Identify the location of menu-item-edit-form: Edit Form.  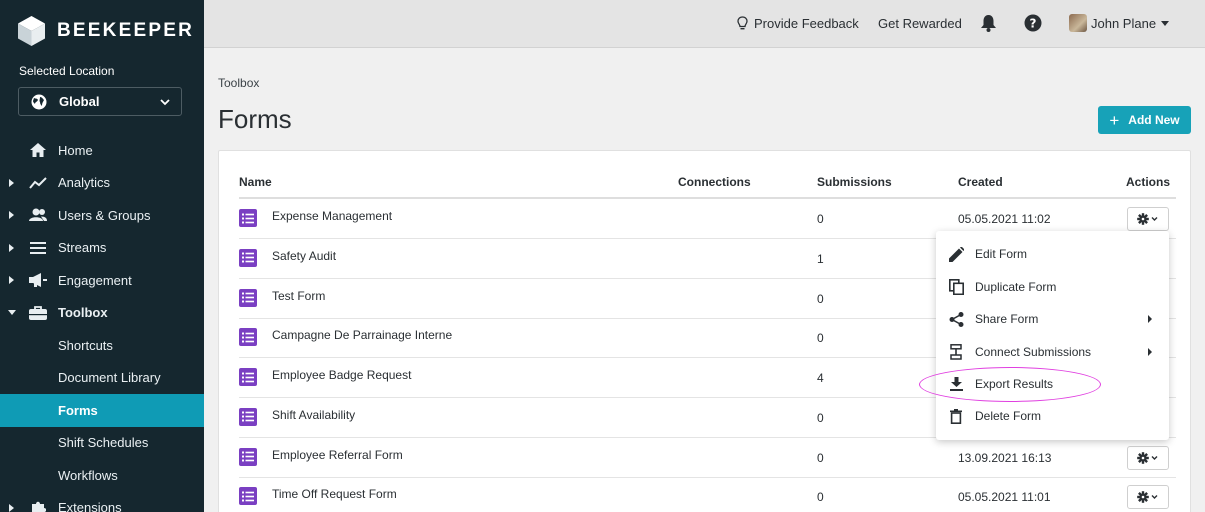
(1052, 254).